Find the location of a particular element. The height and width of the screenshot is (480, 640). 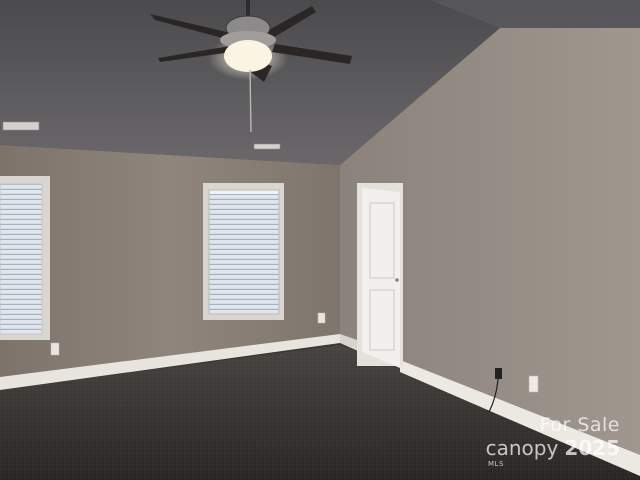

fan-light-bulb is located at coordinates (248, 56).